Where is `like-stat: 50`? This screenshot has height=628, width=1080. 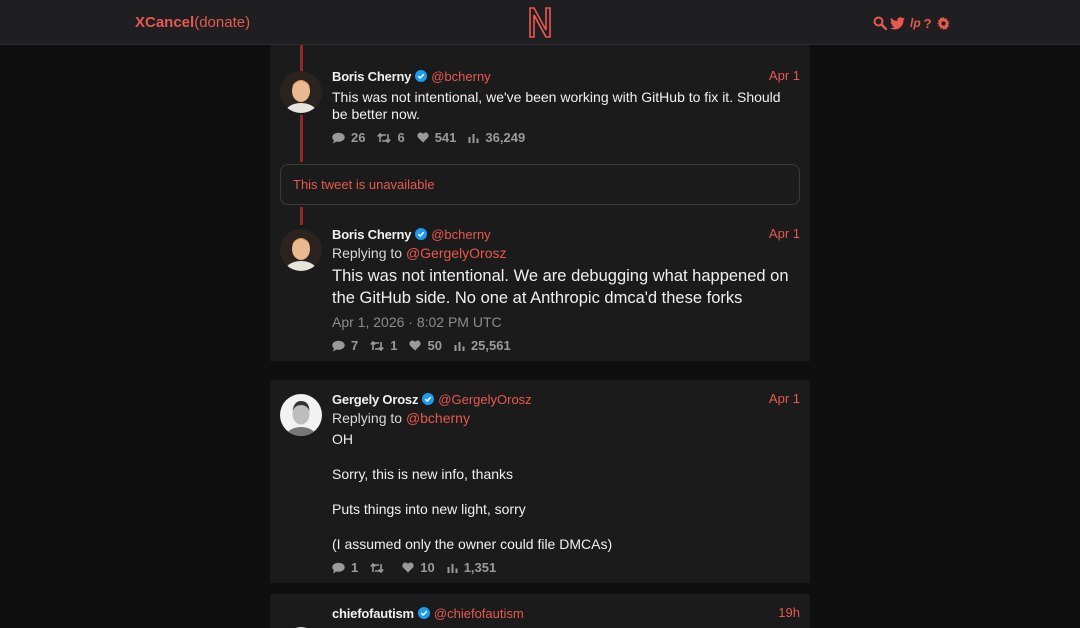 like-stat: 50 is located at coordinates (425, 345).